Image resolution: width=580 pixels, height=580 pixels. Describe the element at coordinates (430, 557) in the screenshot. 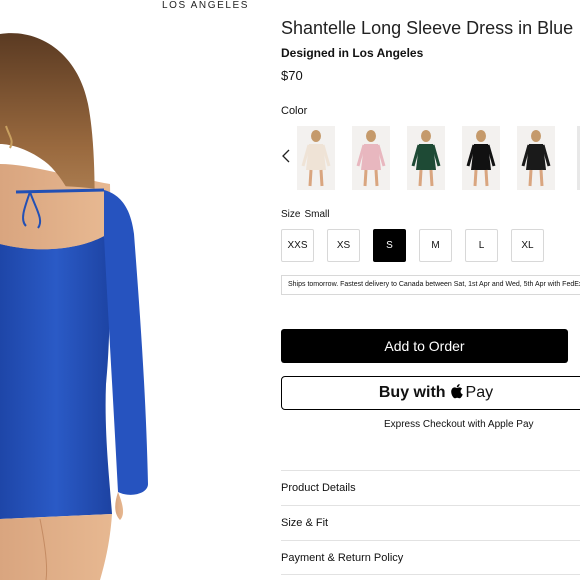

I see `accordion-payment-returns: Payment & Return Policy` at that location.